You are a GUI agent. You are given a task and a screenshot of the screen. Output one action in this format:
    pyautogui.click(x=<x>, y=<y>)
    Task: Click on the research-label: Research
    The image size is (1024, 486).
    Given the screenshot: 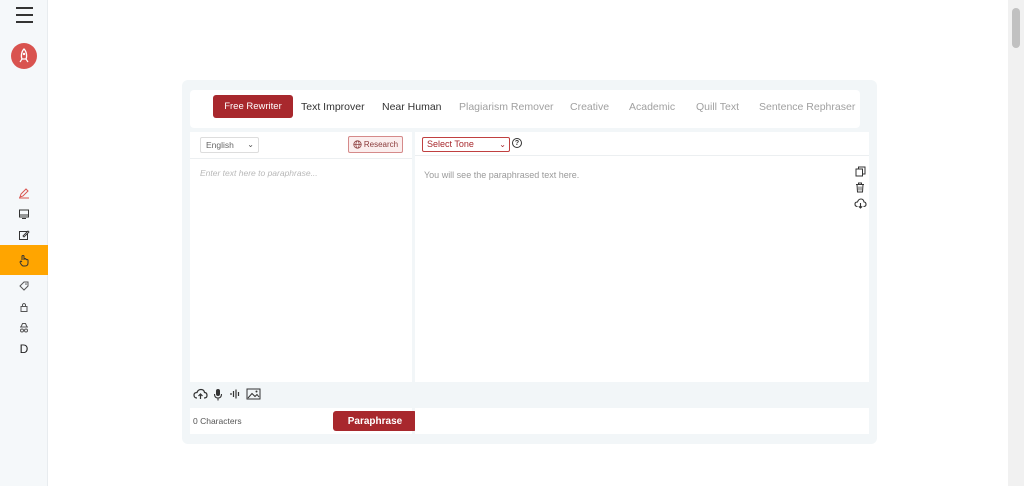 What is the action you would take?
    pyautogui.click(x=381, y=144)
    